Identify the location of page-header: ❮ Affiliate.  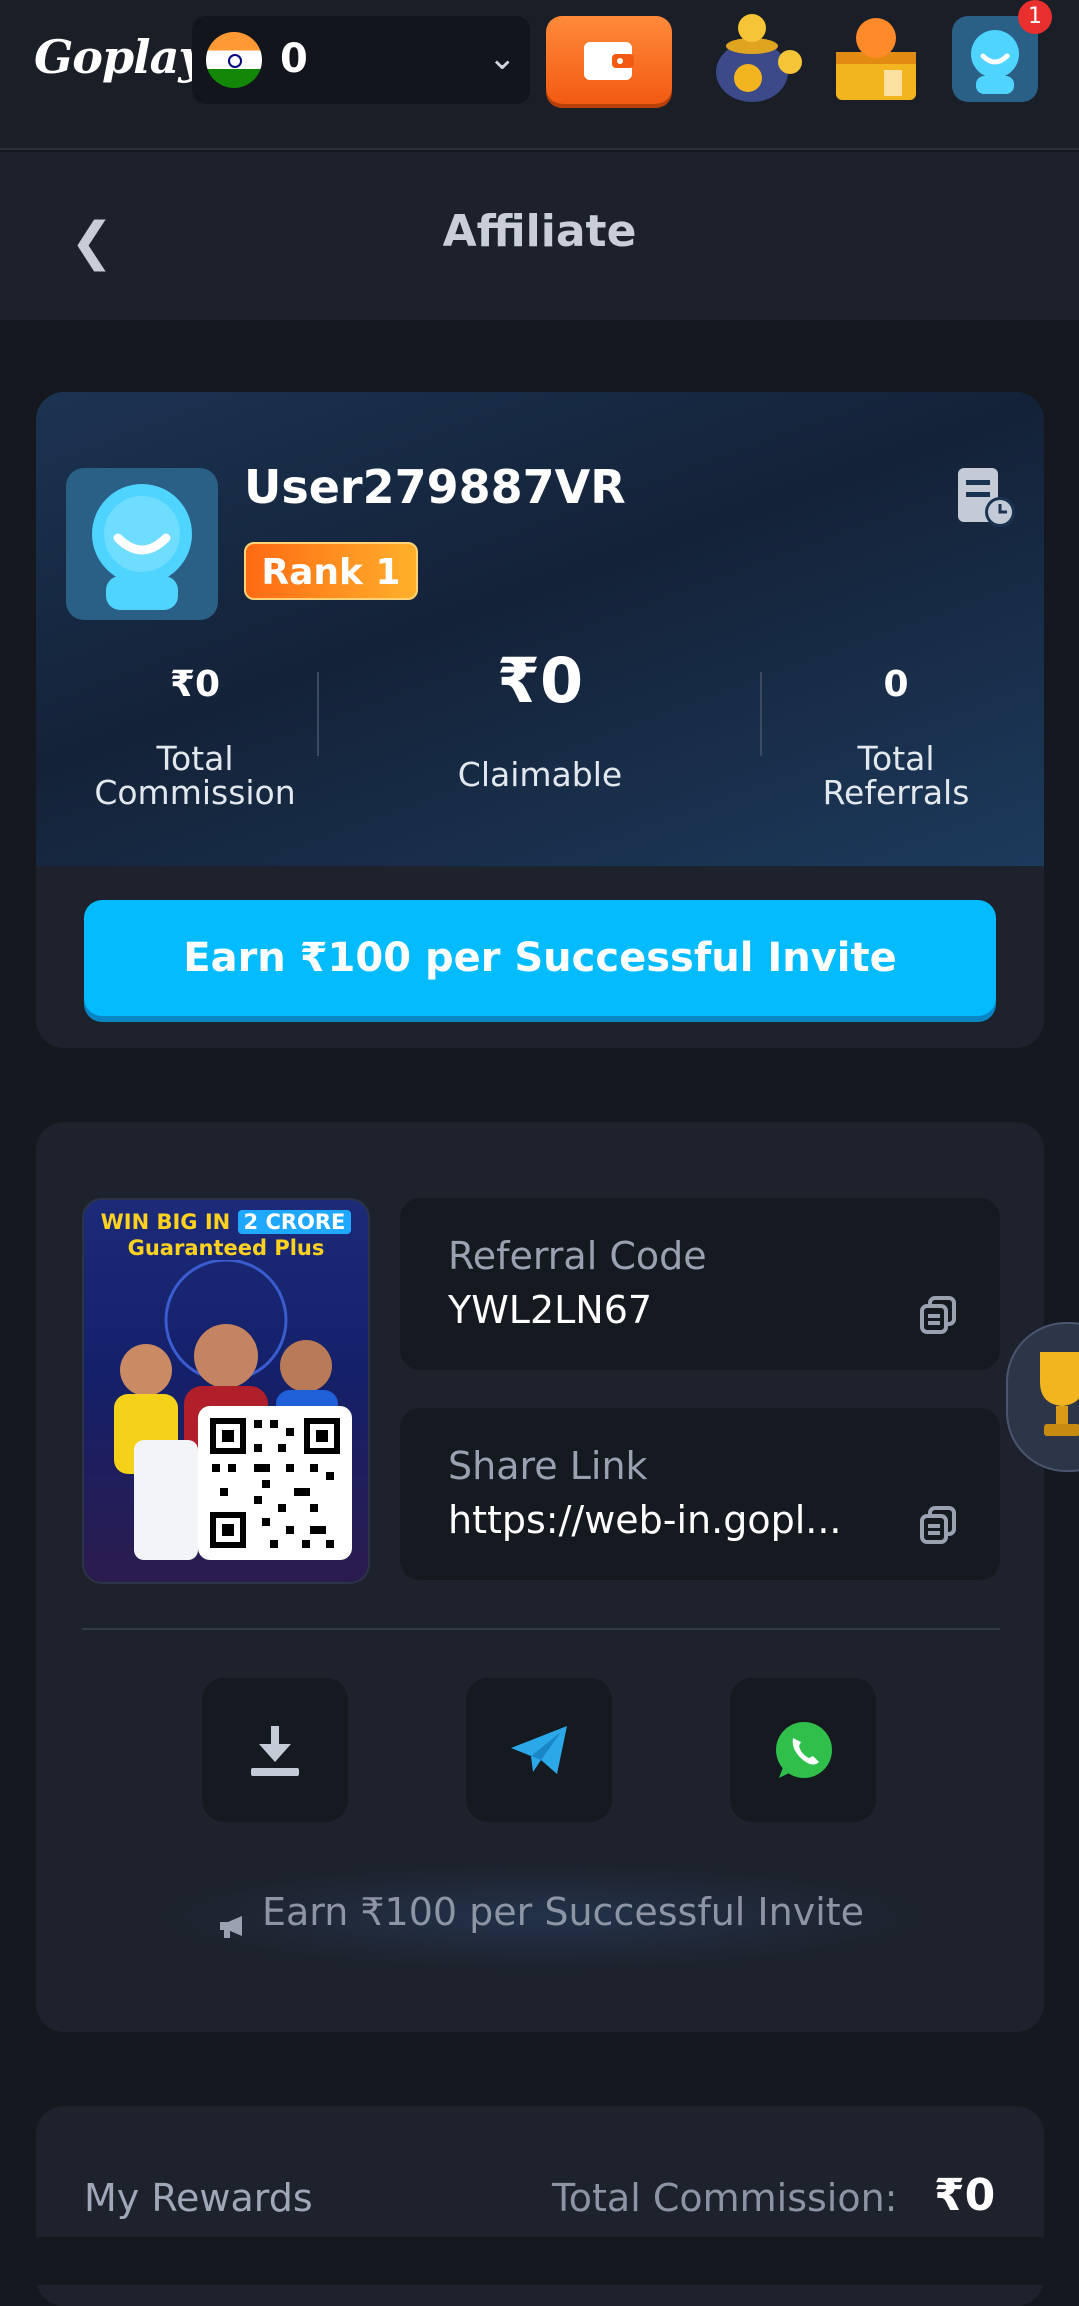
(539, 236).